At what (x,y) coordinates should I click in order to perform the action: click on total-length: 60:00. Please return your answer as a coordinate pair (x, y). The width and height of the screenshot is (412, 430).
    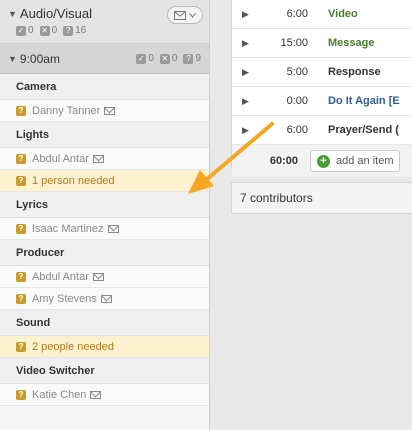
    Looking at the image, I should click on (283, 161).